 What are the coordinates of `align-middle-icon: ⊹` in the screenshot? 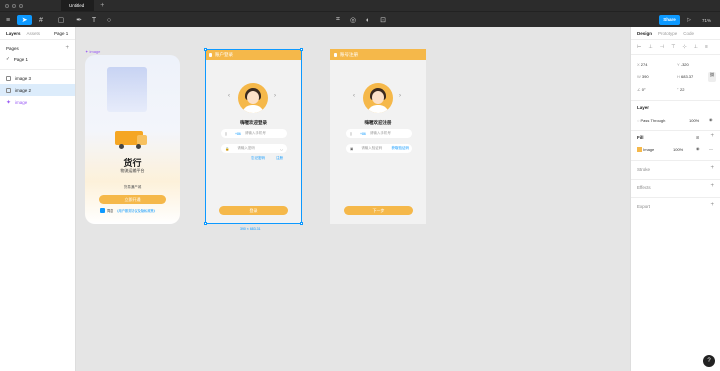 It's located at (684, 47).